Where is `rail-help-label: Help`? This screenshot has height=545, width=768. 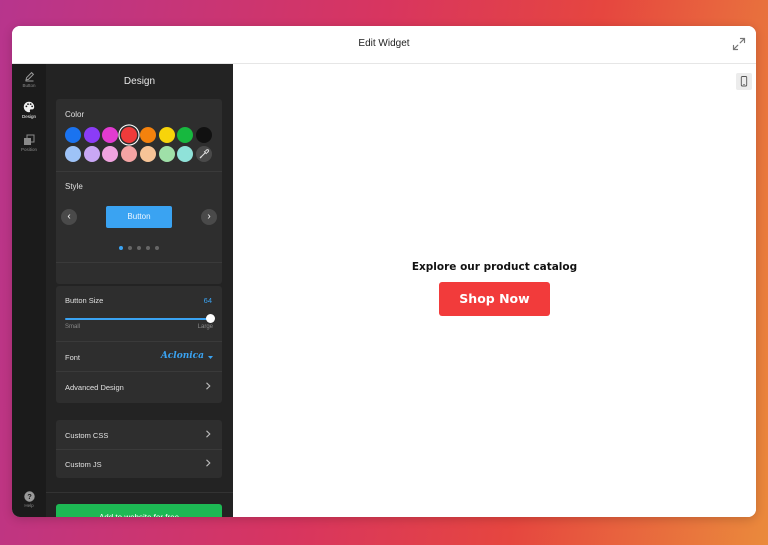 rail-help-label: Help is located at coordinates (29, 505).